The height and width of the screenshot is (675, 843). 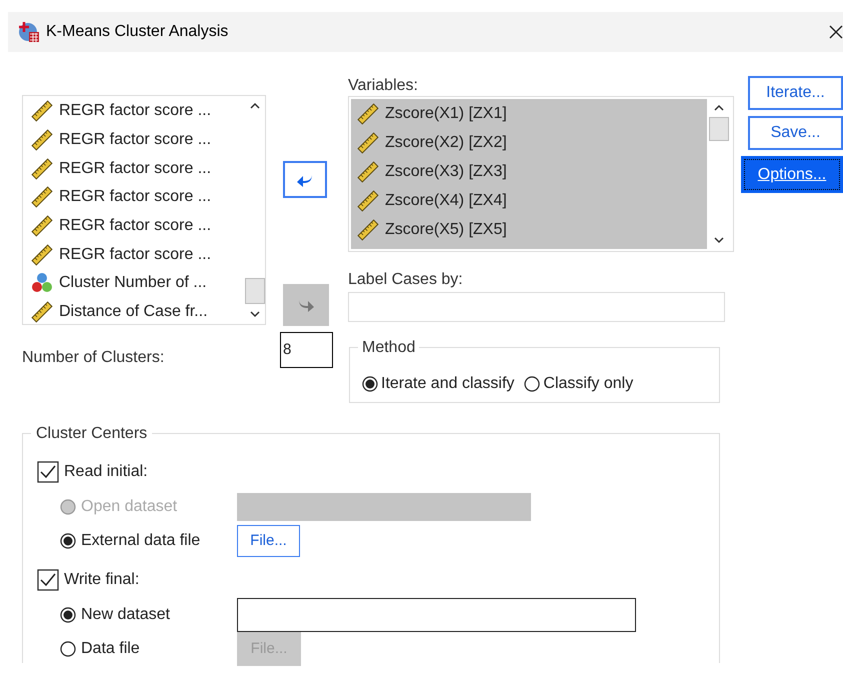 I want to click on move-button, so click(x=305, y=179).